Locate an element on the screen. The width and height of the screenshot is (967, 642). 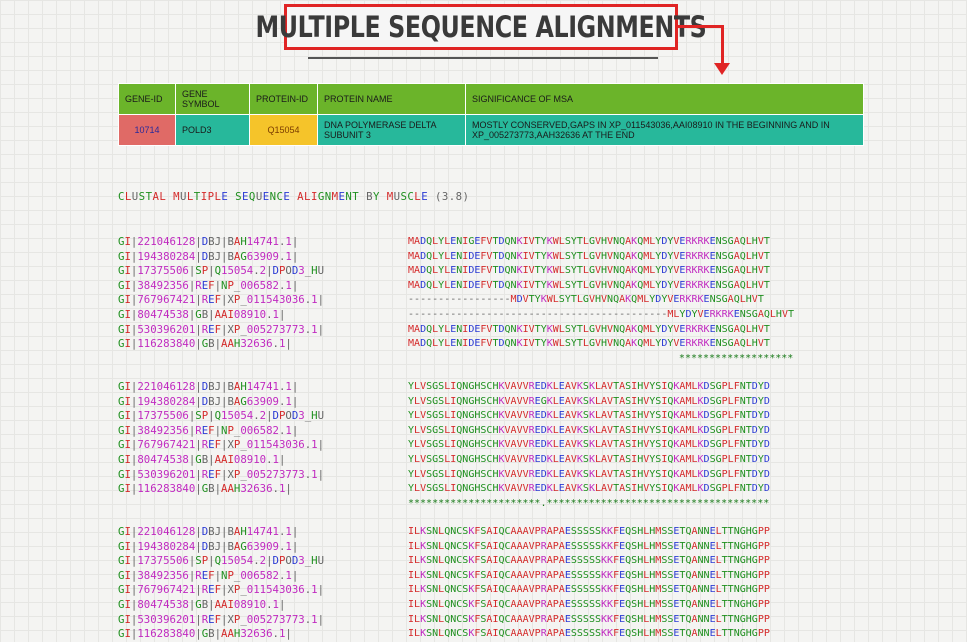
page-title-banner: MULTIPLE SEQUENCE ALIGNMENTS is located at coordinates (481, 27).